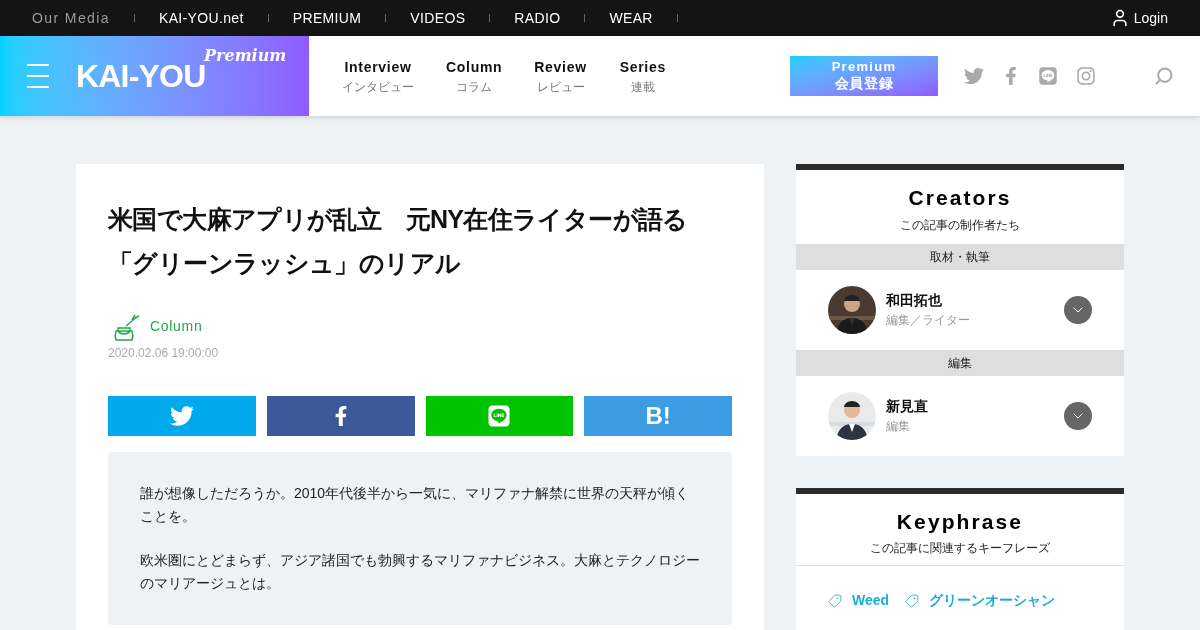 This screenshot has width=1200, height=630. Describe the element at coordinates (181, 415) in the screenshot. I see `bird-icon` at that location.